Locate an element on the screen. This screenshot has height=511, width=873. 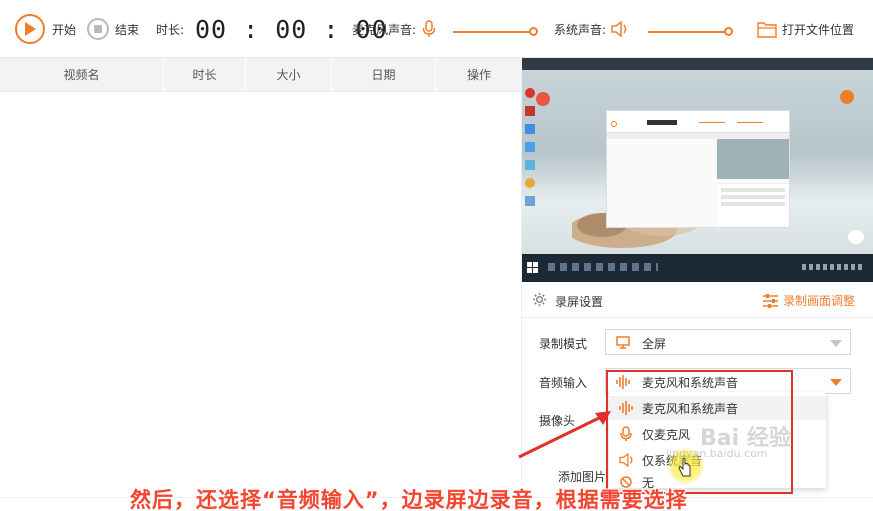
audio-option-label: 麦克风和系统声音 is located at coordinates (690, 409).